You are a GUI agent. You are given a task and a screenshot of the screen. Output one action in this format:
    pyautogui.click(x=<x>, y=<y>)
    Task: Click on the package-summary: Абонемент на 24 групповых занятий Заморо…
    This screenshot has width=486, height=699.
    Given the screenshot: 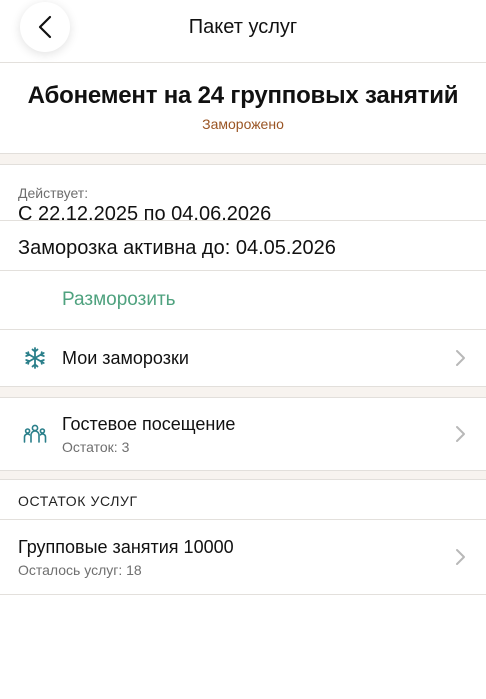 What is the action you would take?
    pyautogui.click(x=243, y=108)
    